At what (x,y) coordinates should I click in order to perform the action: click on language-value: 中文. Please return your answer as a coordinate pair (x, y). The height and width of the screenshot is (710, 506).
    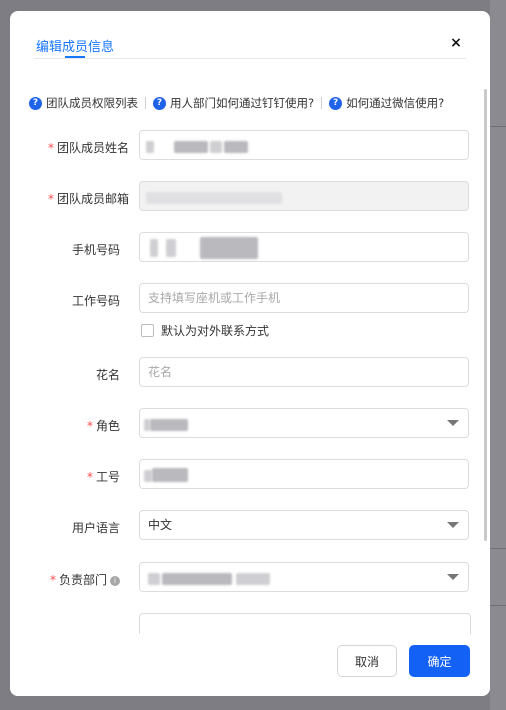
    Looking at the image, I should click on (160, 525).